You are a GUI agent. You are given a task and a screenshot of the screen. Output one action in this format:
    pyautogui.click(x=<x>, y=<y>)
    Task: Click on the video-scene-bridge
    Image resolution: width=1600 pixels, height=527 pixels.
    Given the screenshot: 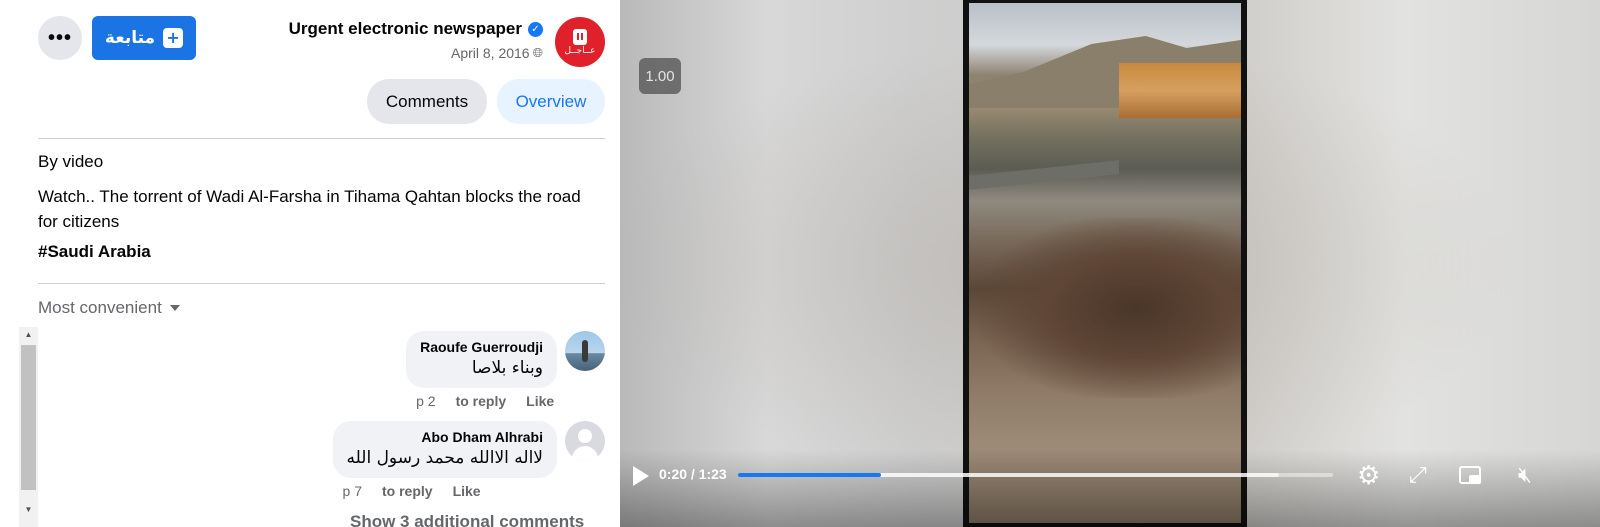 What is the action you would take?
    pyautogui.click(x=1044, y=175)
    